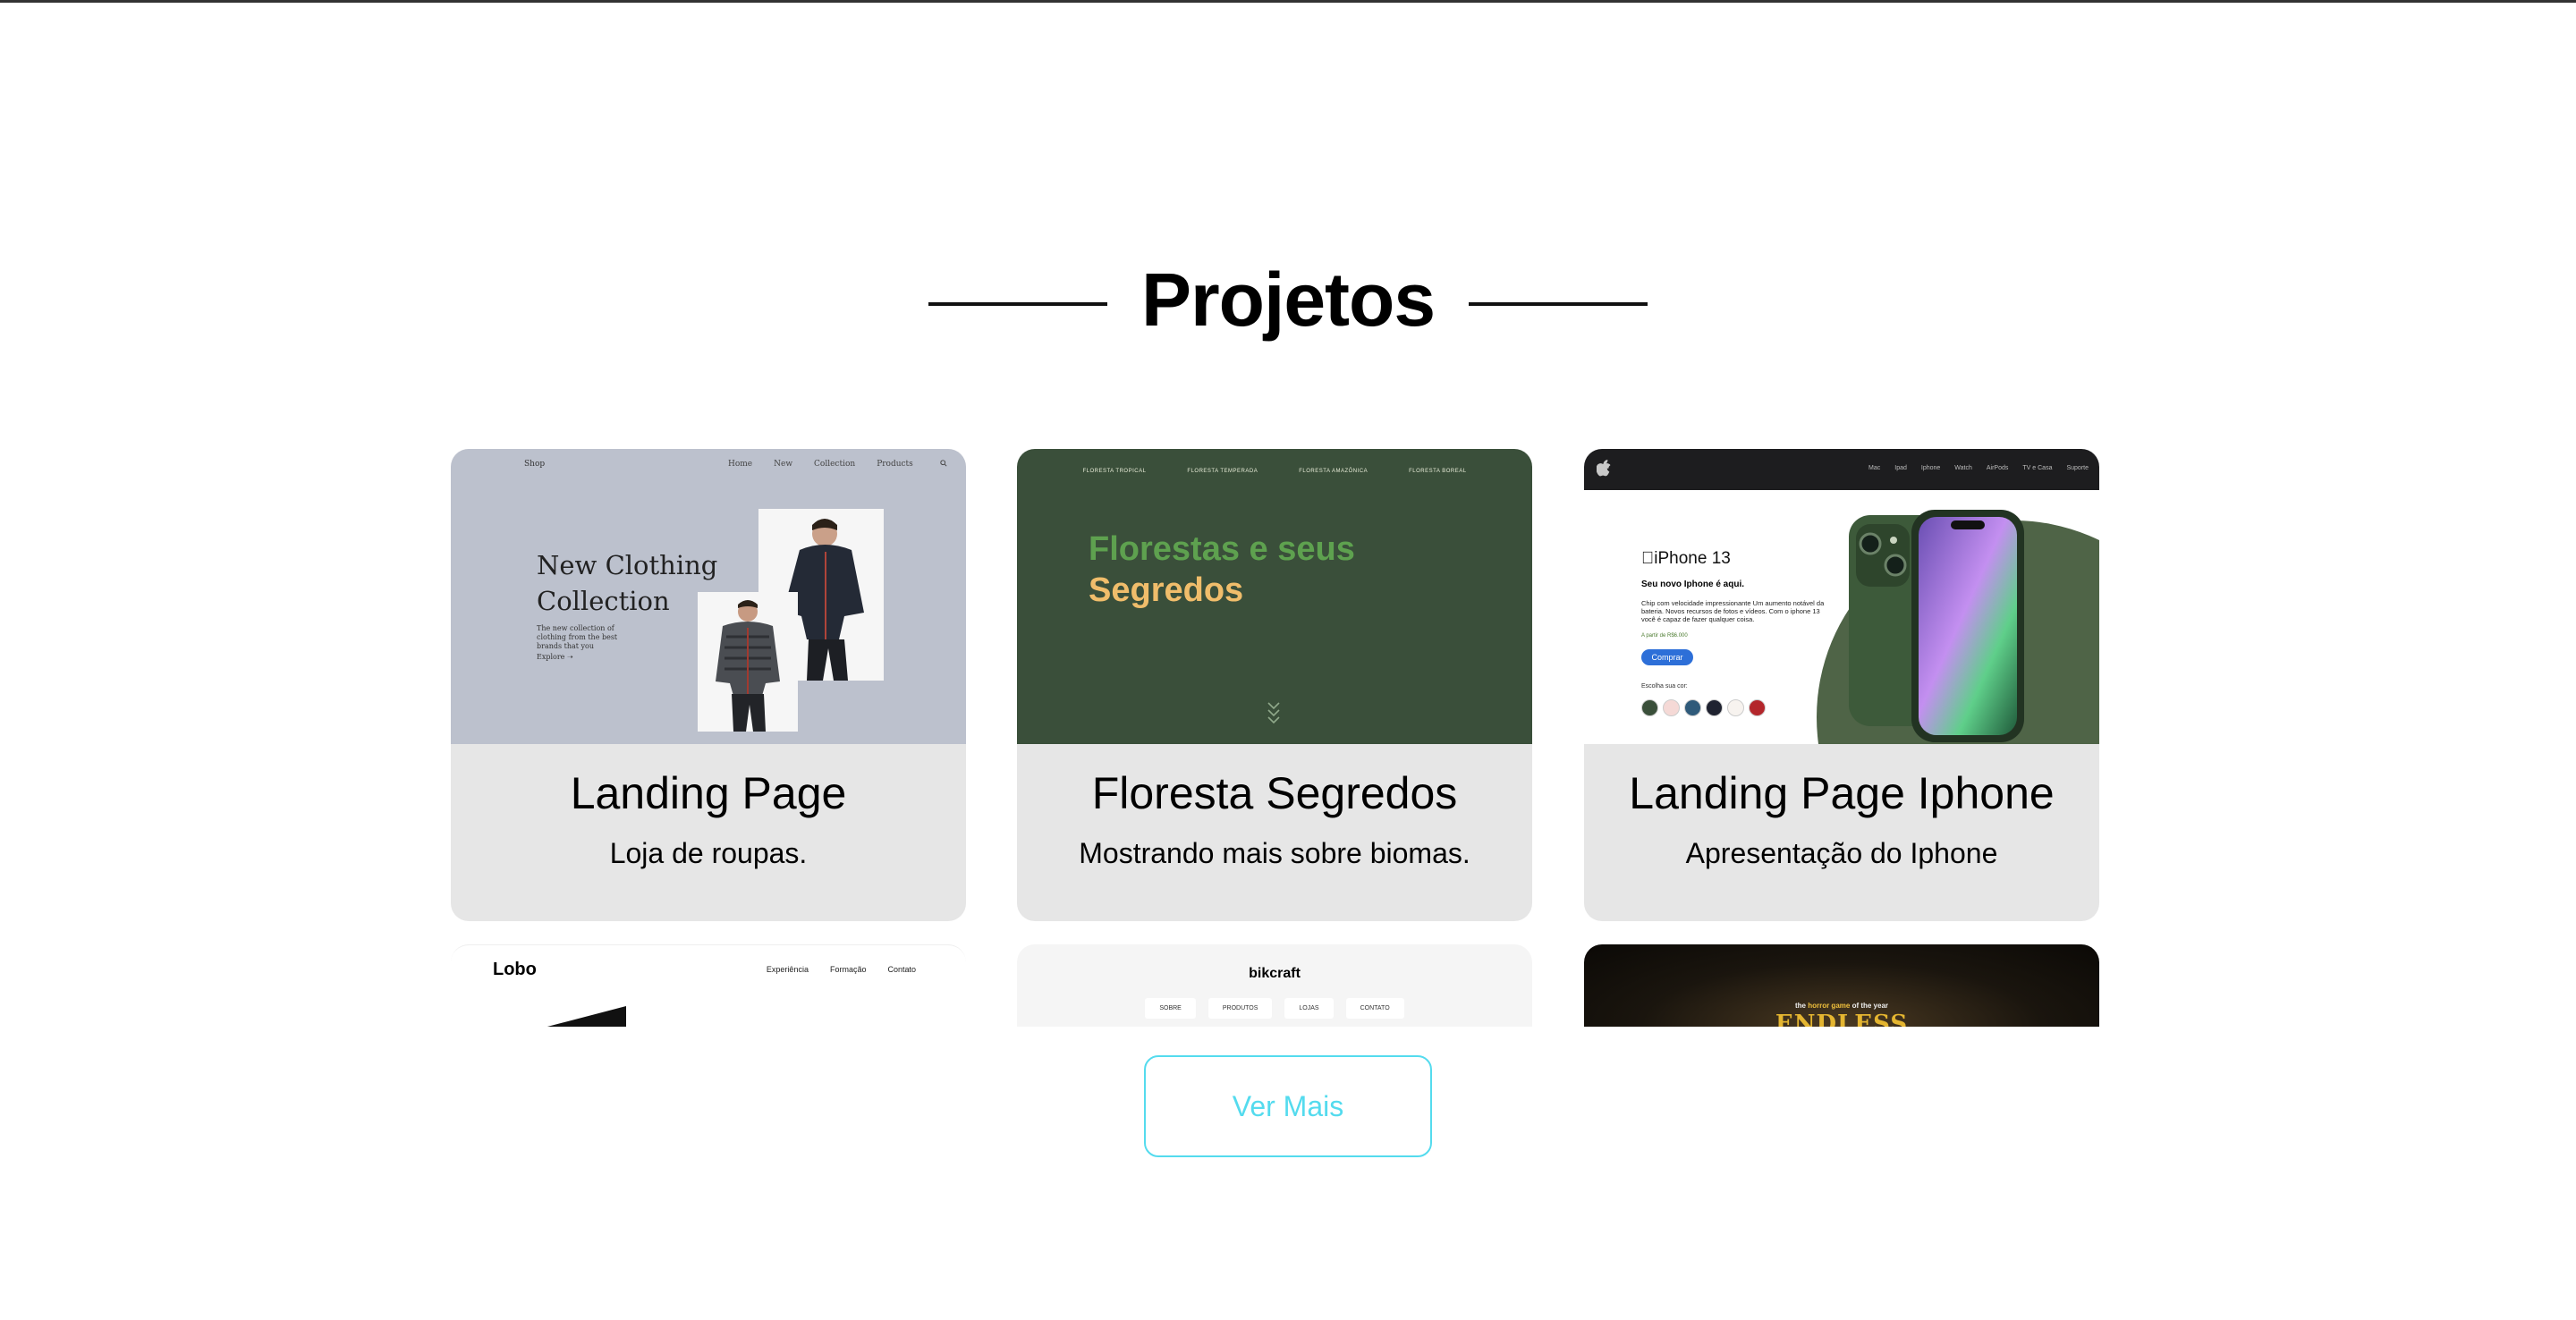 This screenshot has width=2576, height=1320. I want to click on preview-nav-item: PRODUTOS, so click(1240, 1008).